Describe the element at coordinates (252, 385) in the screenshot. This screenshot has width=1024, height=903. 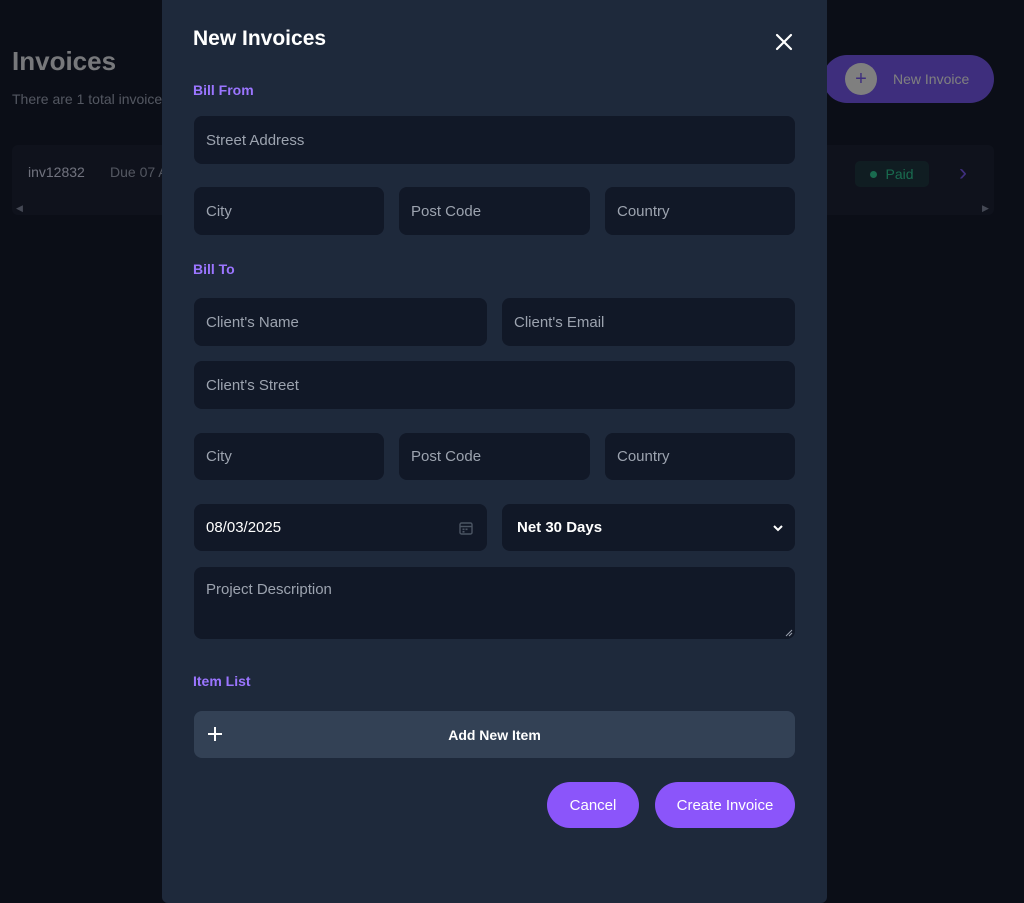
I see `client-street-placeholder: Client's Street` at that location.